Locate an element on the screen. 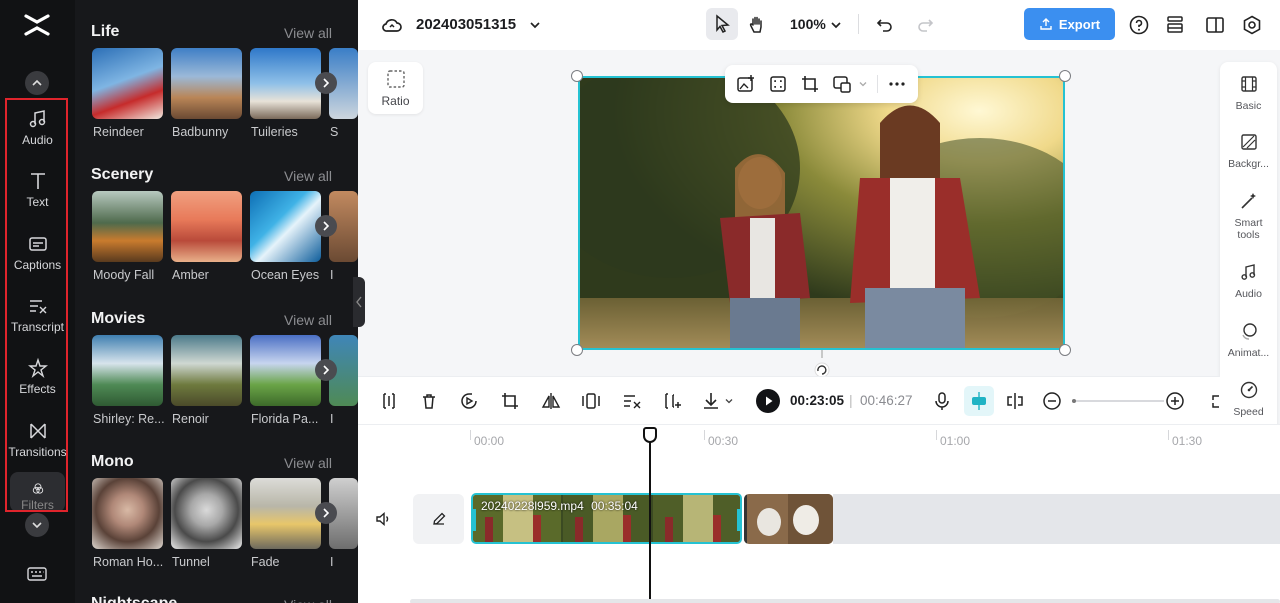 The width and height of the screenshot is (1280, 603). filter-name: Renoir is located at coordinates (190, 419).